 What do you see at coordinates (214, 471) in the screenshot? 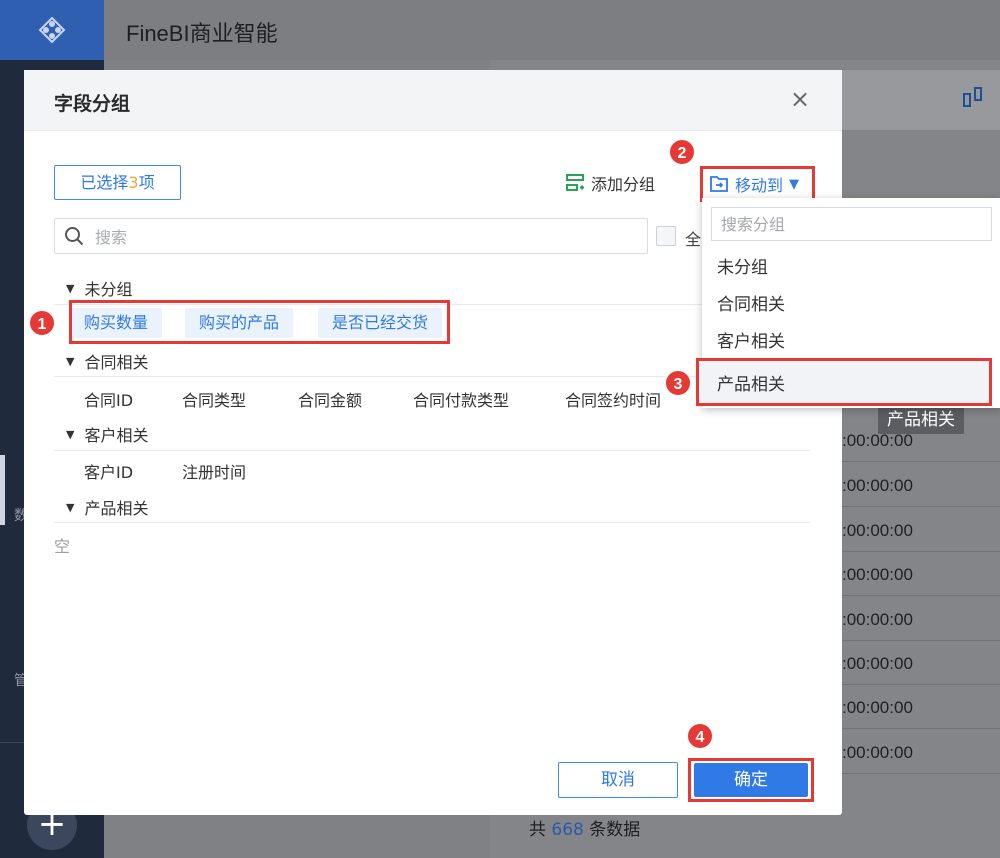
I see `field-item: 注册时间` at bounding box center [214, 471].